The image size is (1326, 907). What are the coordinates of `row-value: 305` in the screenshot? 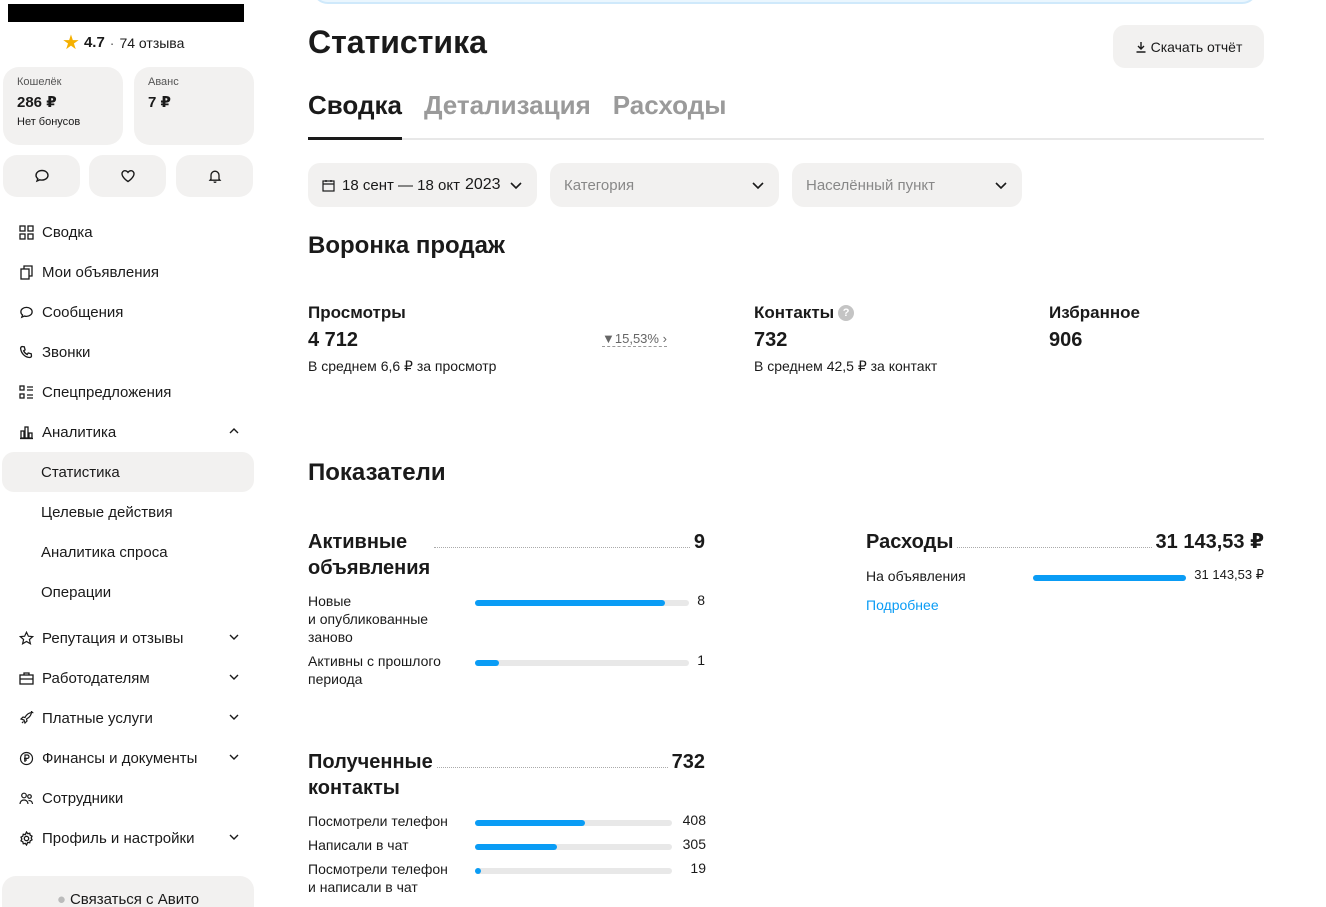 It's located at (694, 844).